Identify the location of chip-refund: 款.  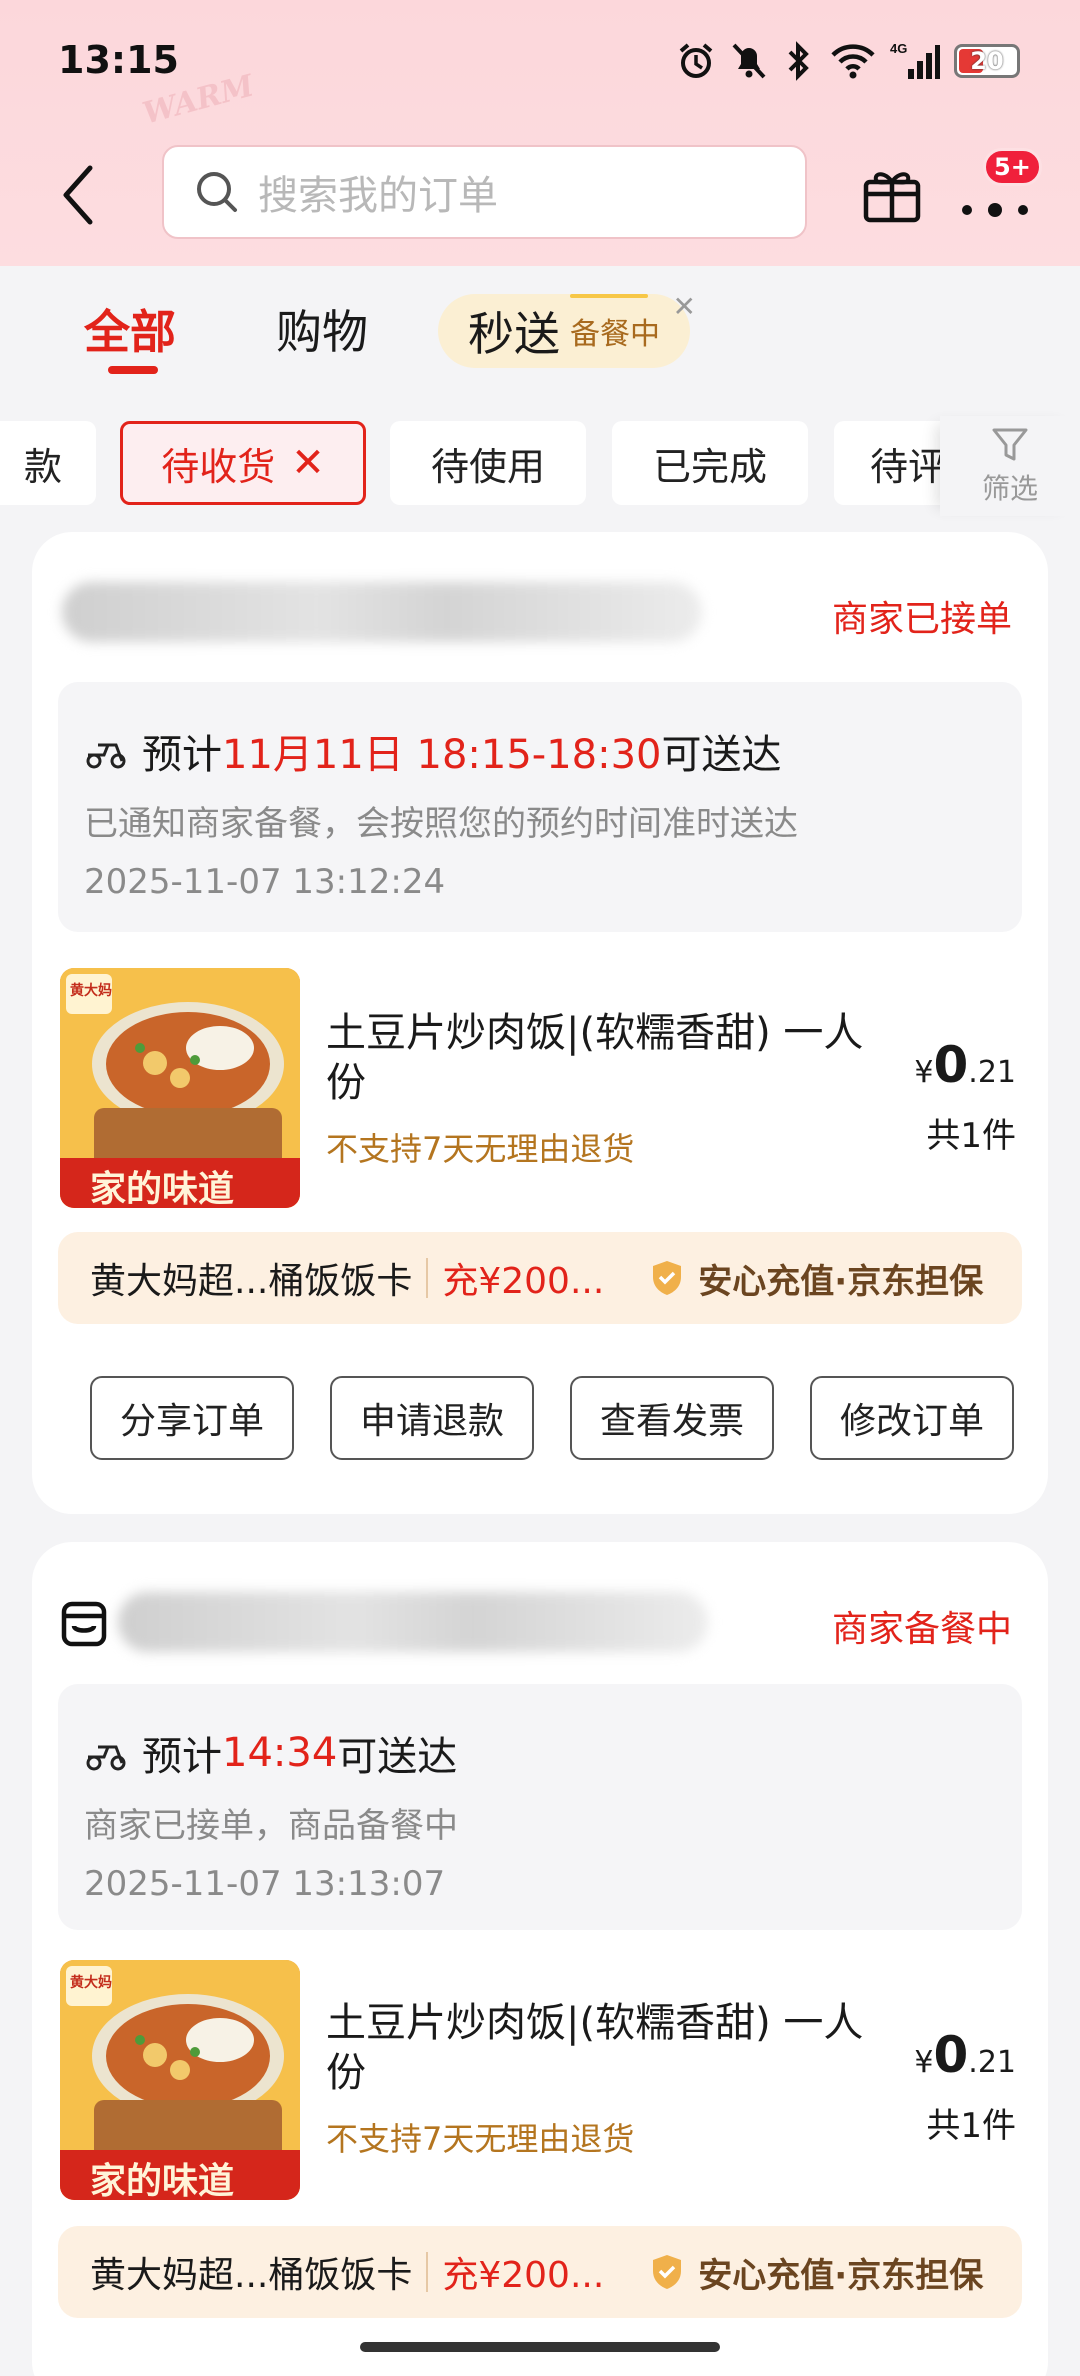
(48, 463).